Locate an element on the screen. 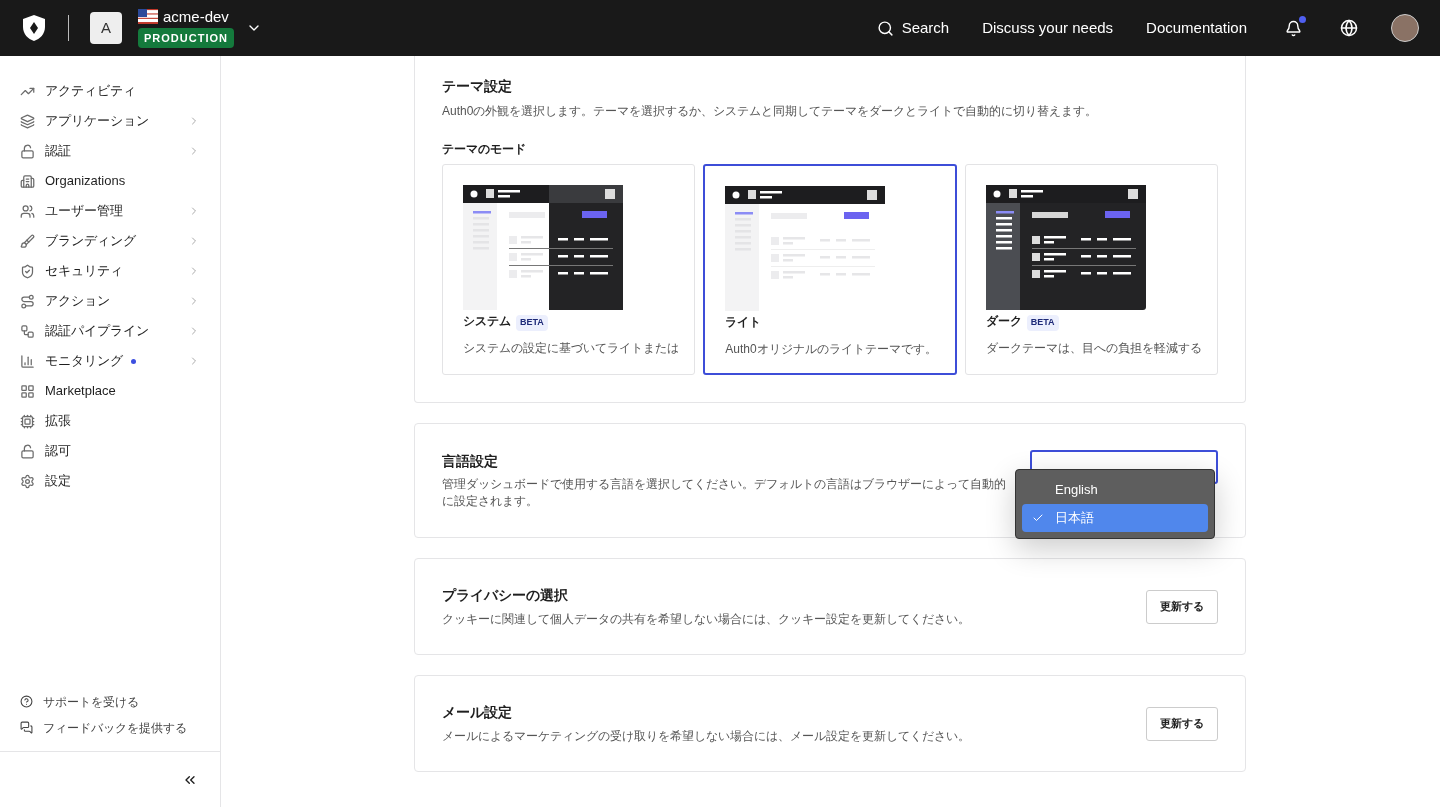  flag-icon is located at coordinates (148, 17).